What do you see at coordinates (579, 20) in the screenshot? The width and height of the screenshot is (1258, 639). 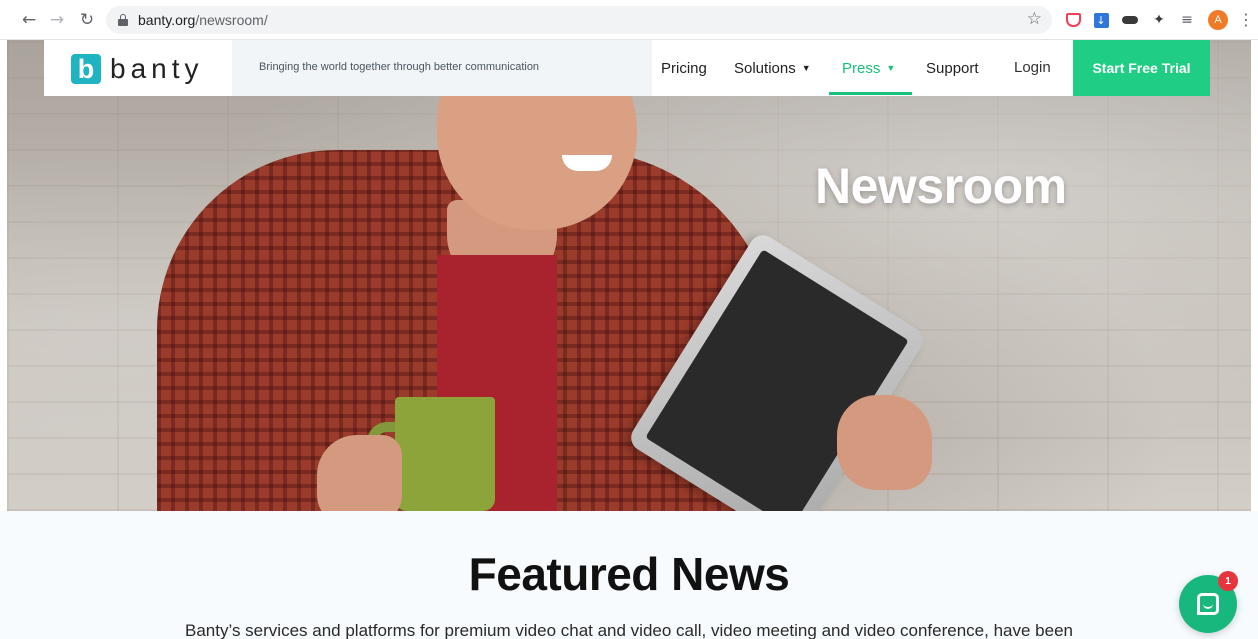 I see `address-bar: banty.org/newsroom/ ☆` at bounding box center [579, 20].